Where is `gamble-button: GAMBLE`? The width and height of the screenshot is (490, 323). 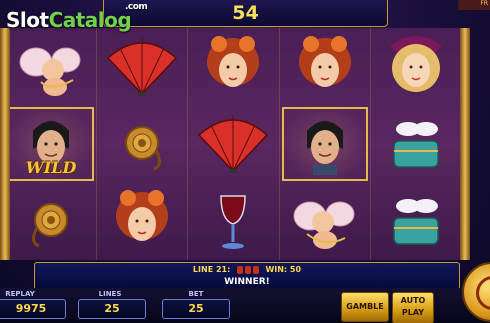 gamble-button: GAMBLE is located at coordinates (365, 307).